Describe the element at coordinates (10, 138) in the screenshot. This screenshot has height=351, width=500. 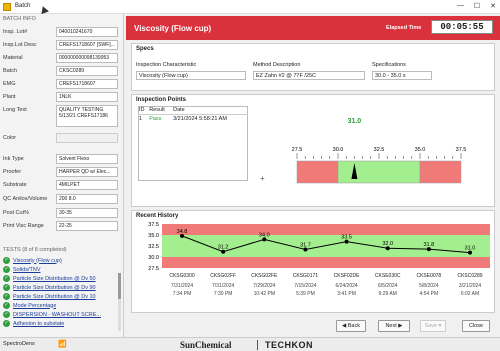
I see `field-label: Color` at that location.